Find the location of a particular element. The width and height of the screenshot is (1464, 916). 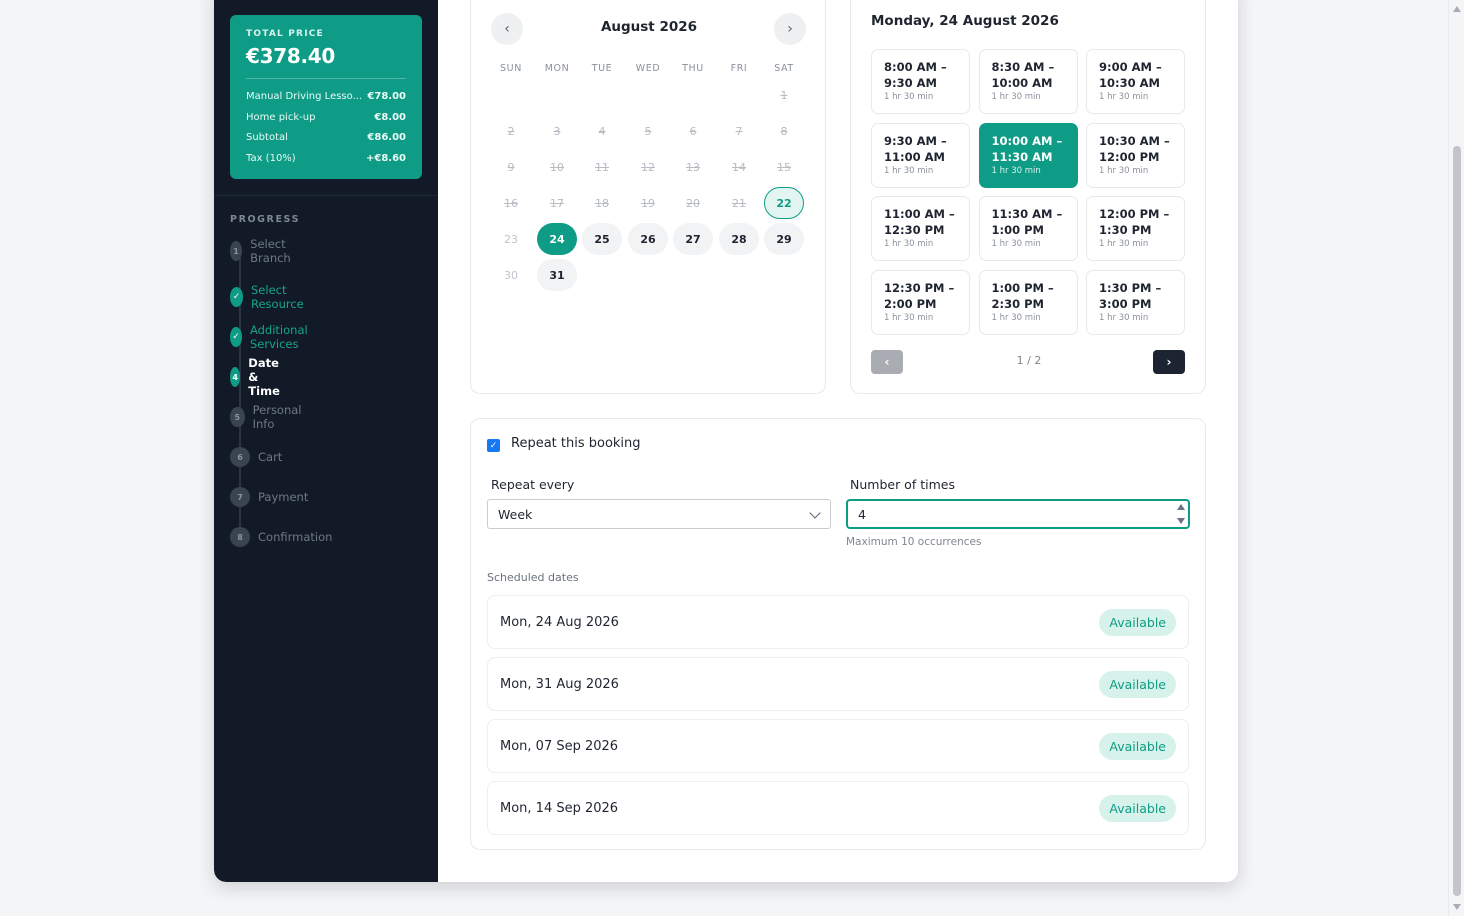

progress-step-label: Select Resource is located at coordinates (277, 297).